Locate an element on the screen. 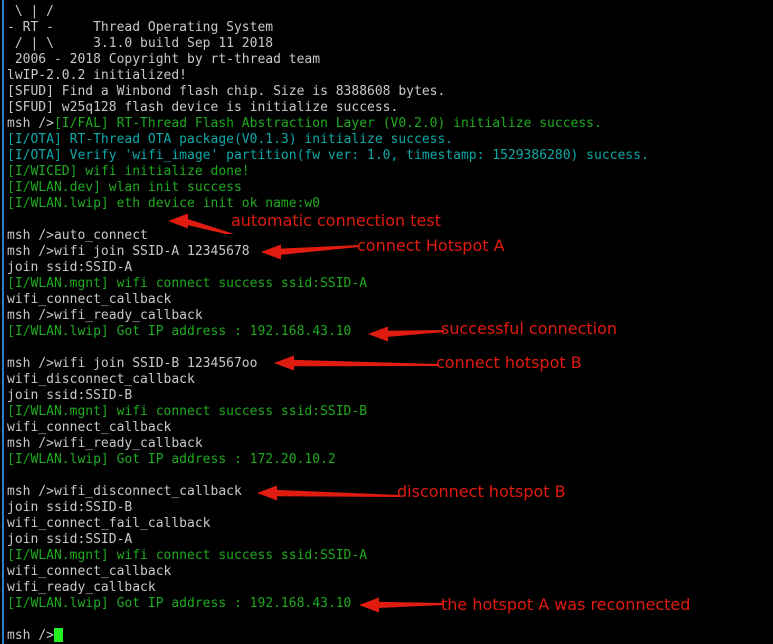 The image size is (773, 644). terminal-line: [I/WLAN.lwip] eth device init ok name:w0 is located at coordinates (164, 203).